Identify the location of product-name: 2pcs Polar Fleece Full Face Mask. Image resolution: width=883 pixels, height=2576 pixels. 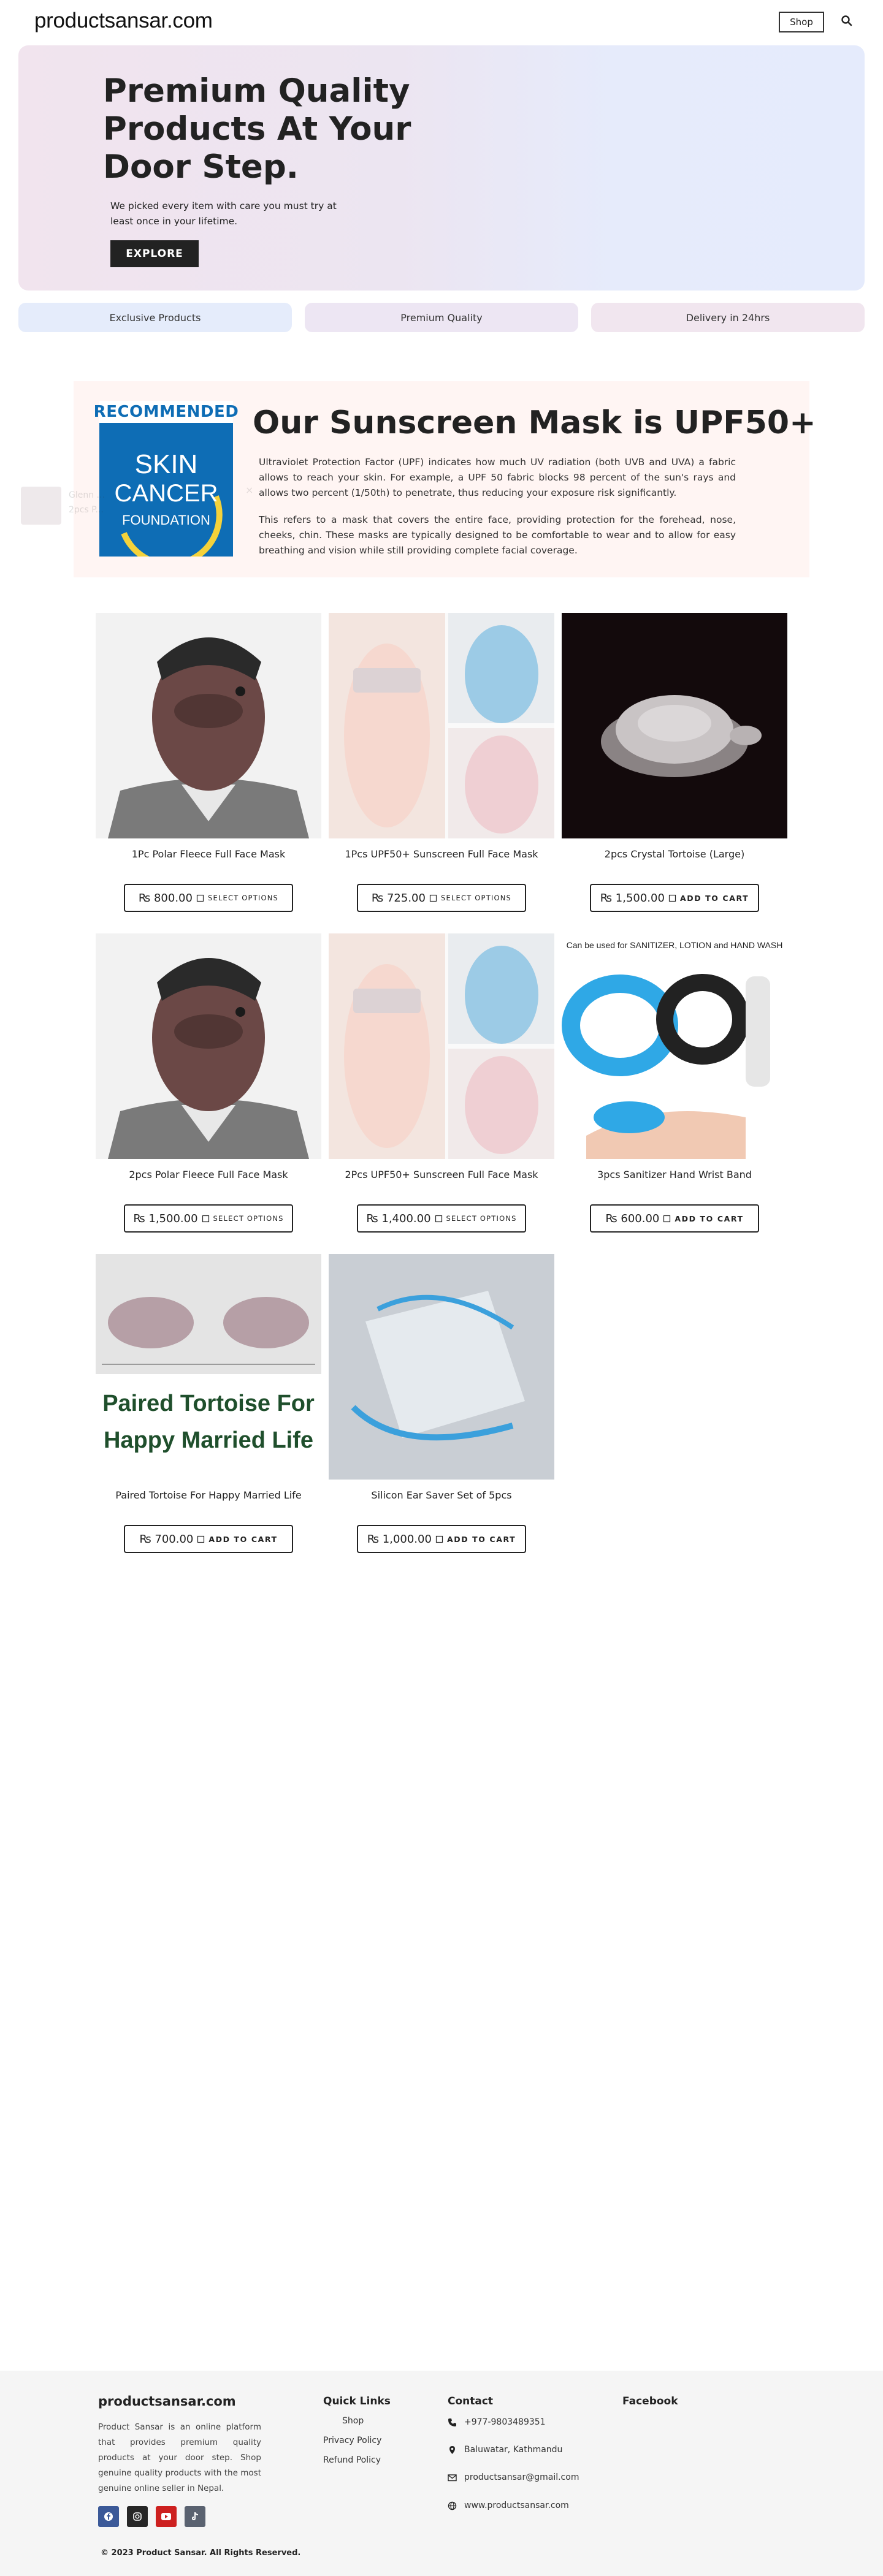
(208, 1174).